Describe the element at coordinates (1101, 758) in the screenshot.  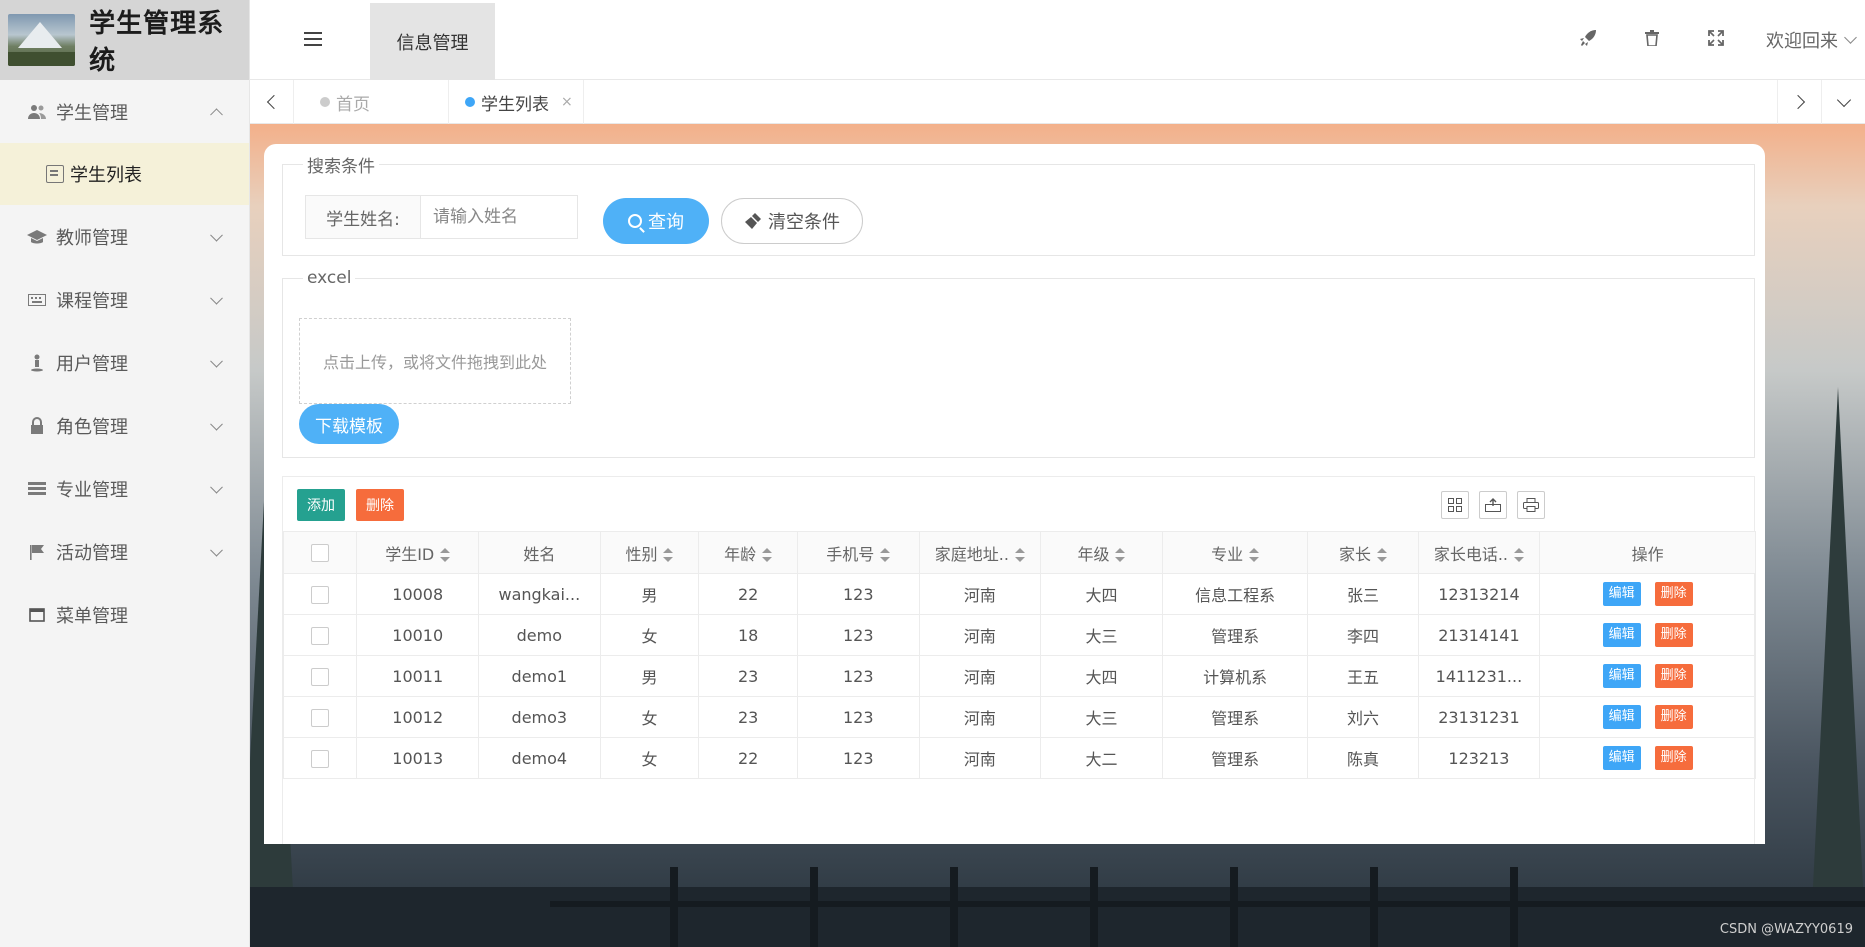
I see `cell-grade: 大二` at that location.